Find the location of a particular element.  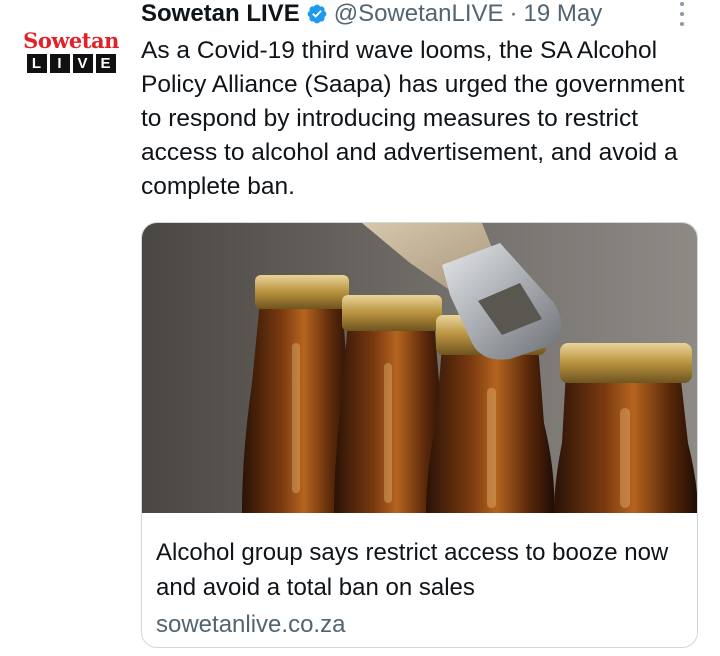

avatar-letter: I is located at coordinates (59, 63).